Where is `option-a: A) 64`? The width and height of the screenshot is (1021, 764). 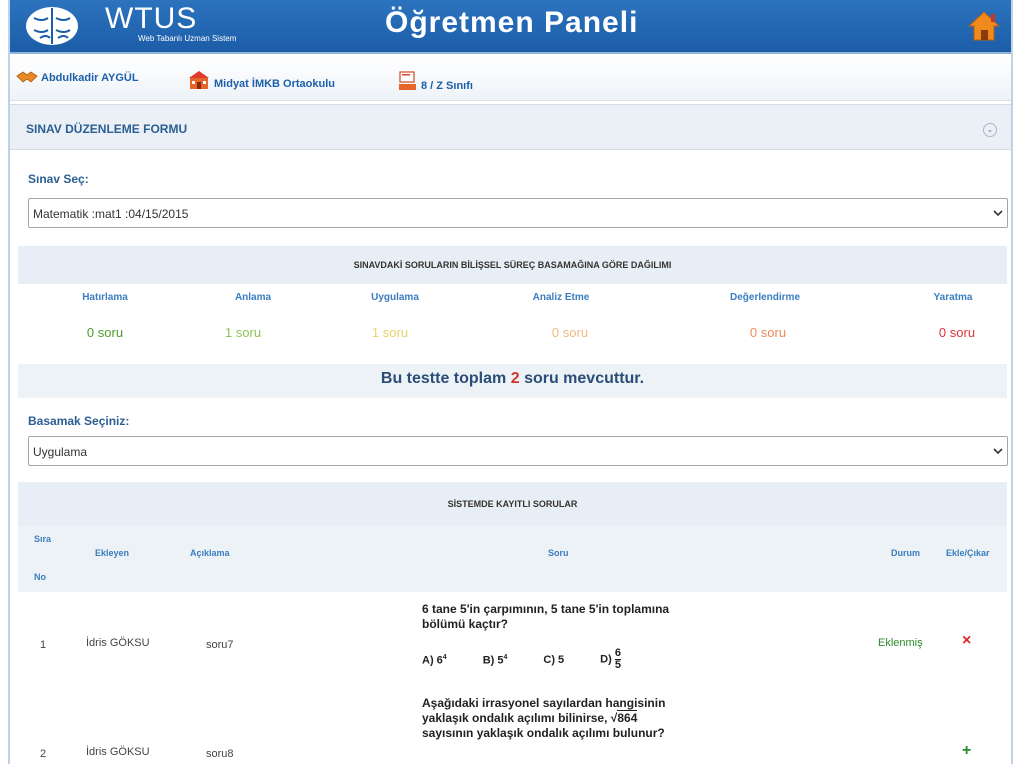
option-a: A) 64 is located at coordinates (434, 660).